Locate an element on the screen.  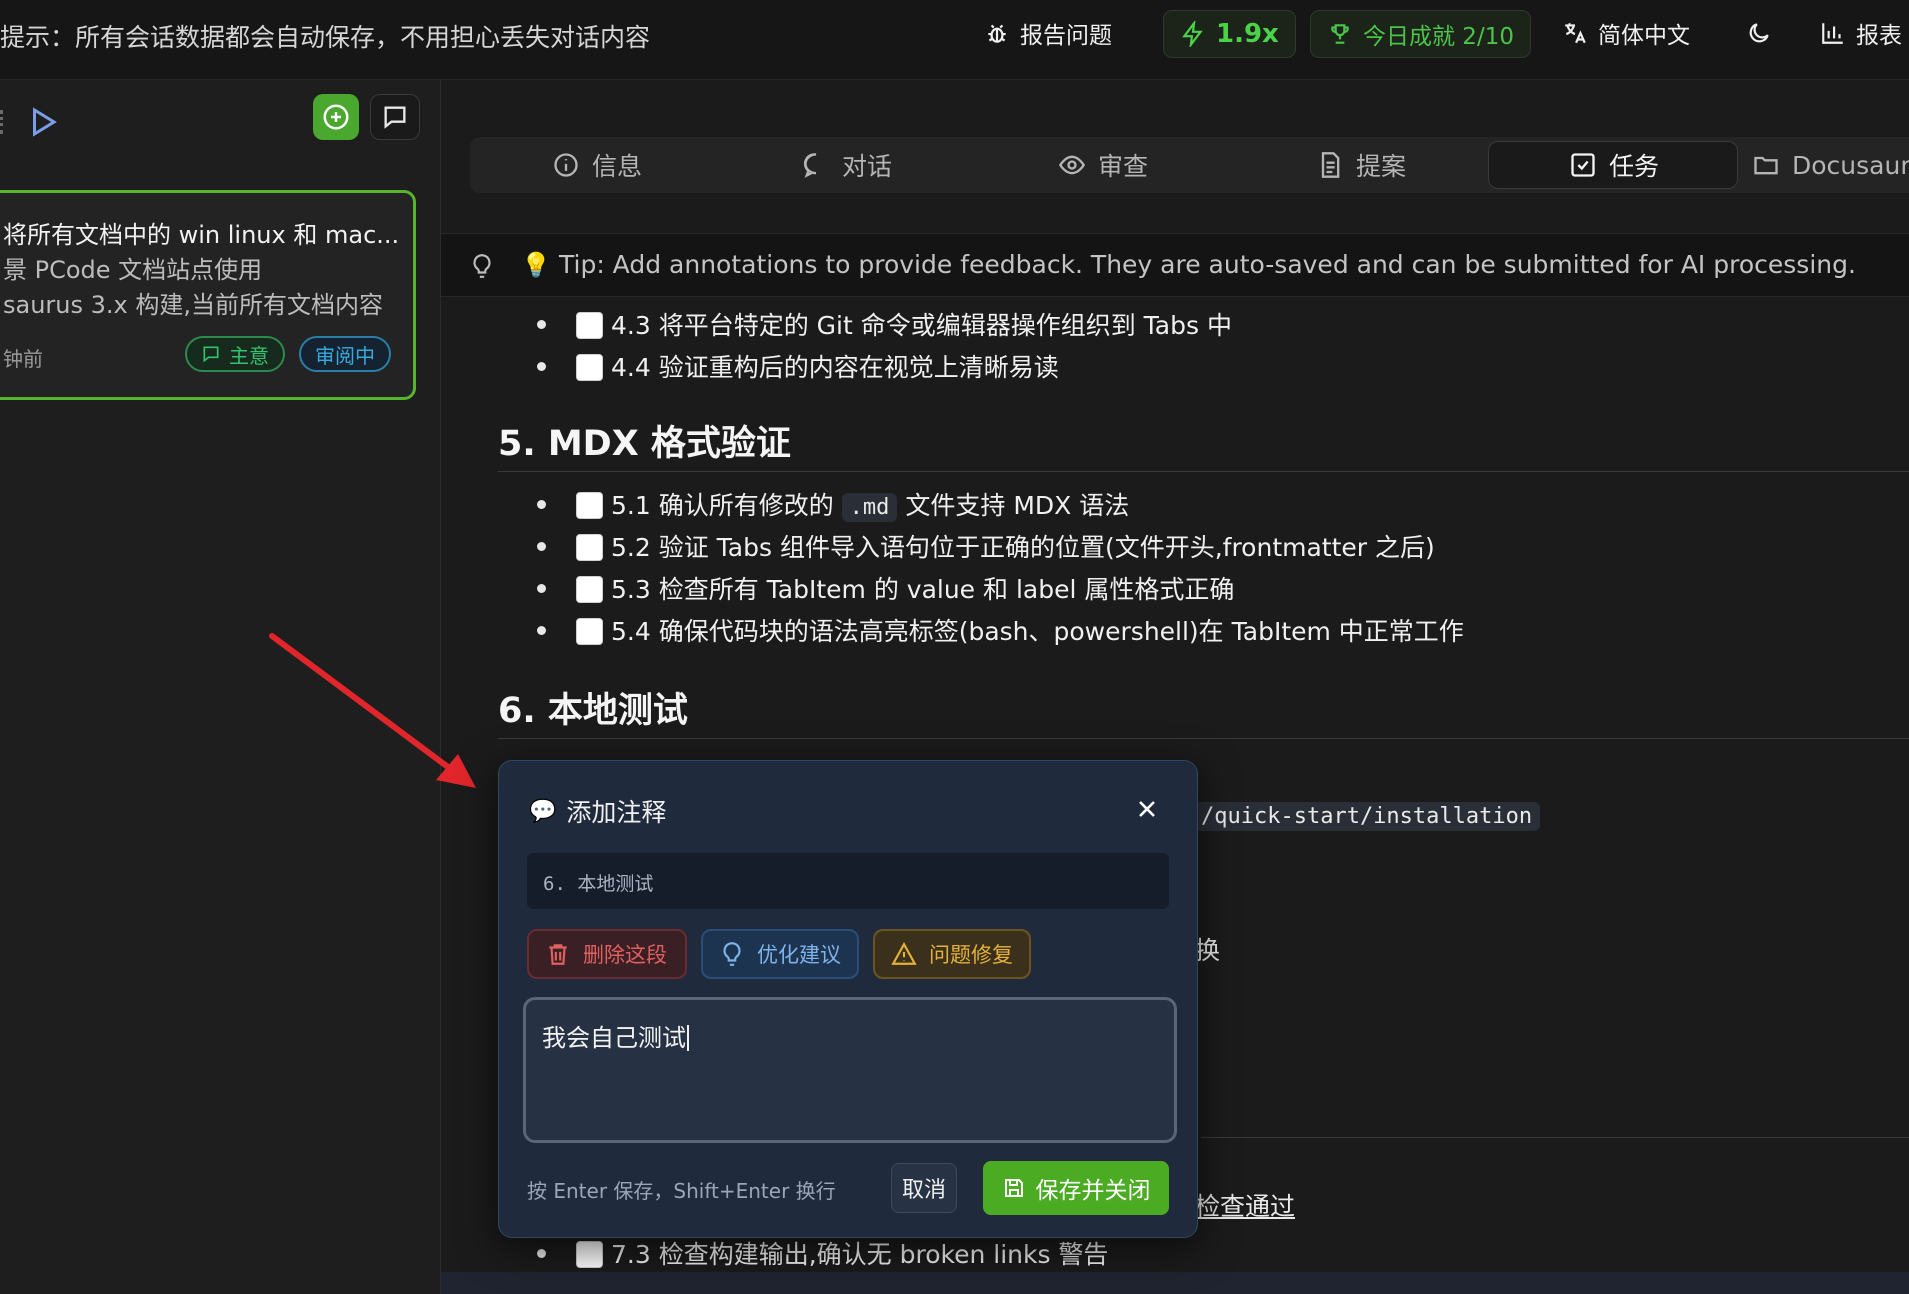
tab-docusaurus-label: Docusaur is located at coordinates (1850, 165).